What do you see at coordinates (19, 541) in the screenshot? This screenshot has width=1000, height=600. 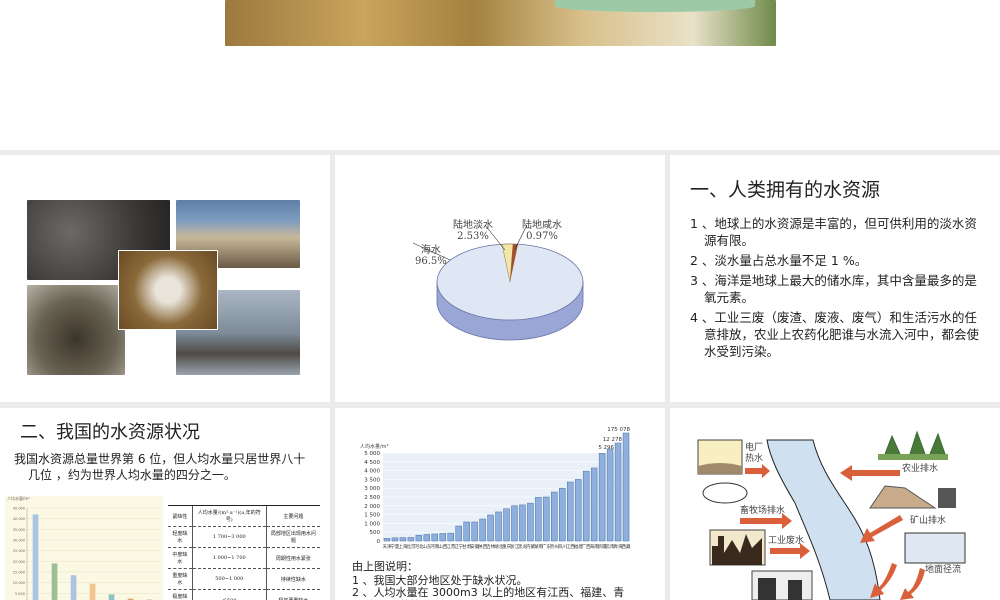 I see `y-tick-label: 30 000` at bounding box center [19, 541].